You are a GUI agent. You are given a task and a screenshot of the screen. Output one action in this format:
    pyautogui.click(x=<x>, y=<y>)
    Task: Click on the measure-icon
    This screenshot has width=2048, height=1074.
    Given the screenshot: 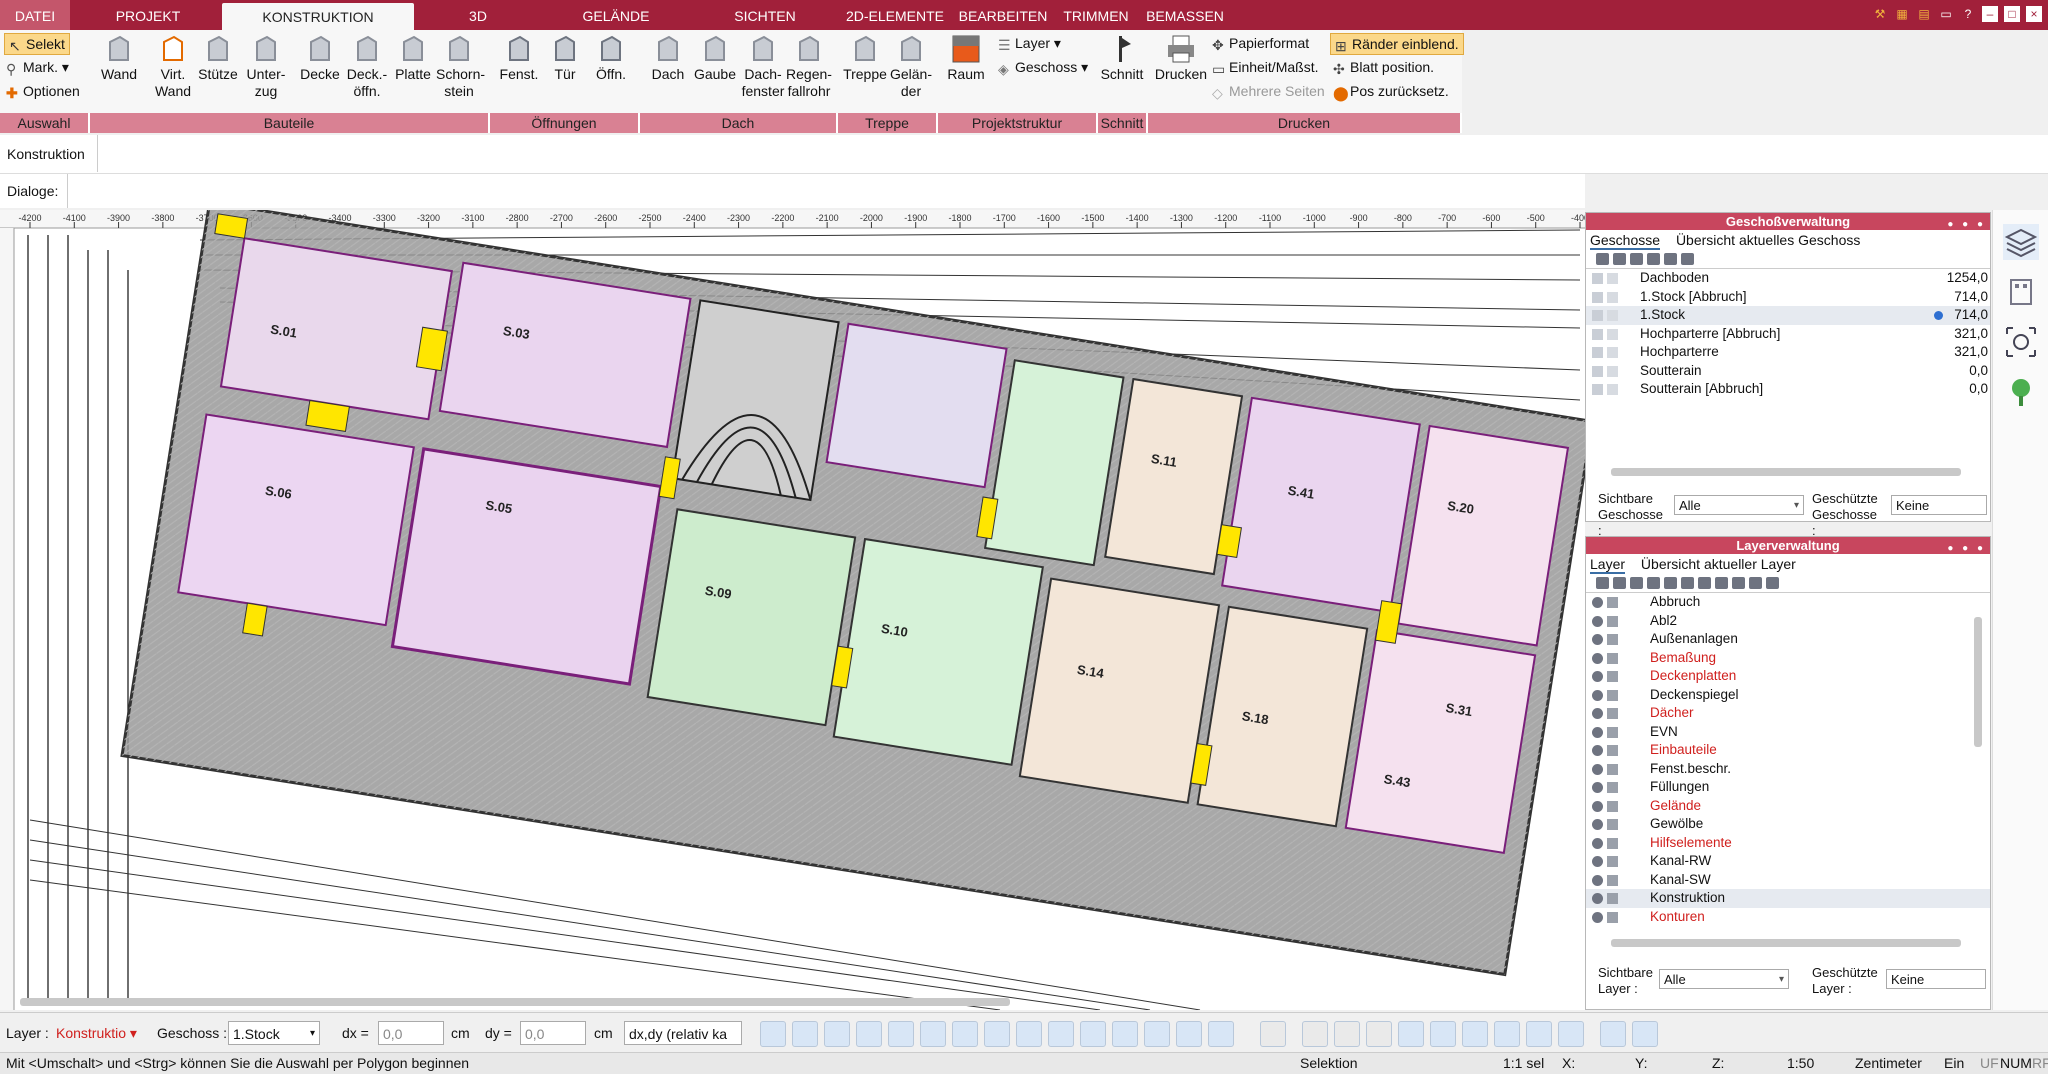 What is the action you would take?
    pyautogui.click(x=965, y=1034)
    